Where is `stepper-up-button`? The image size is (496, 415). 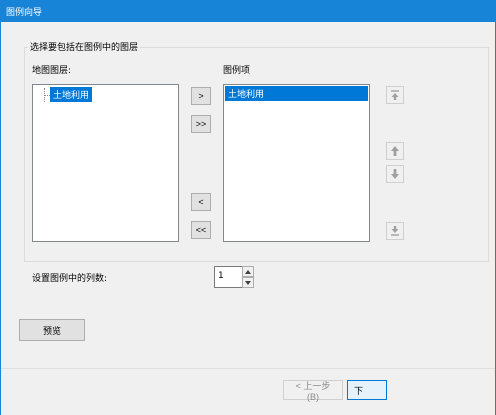 stepper-up-button is located at coordinates (248, 271).